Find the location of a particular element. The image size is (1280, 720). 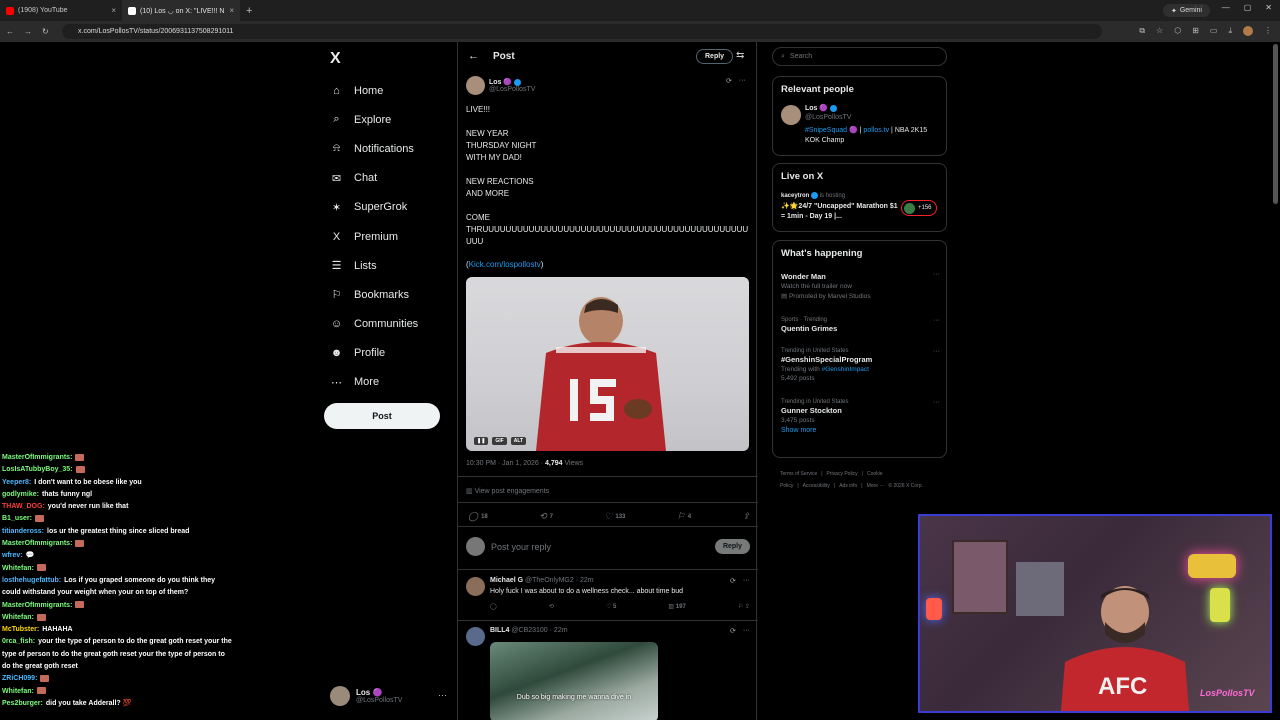

hashtag-link: #GenshinImpact is located at coordinates (845, 369).